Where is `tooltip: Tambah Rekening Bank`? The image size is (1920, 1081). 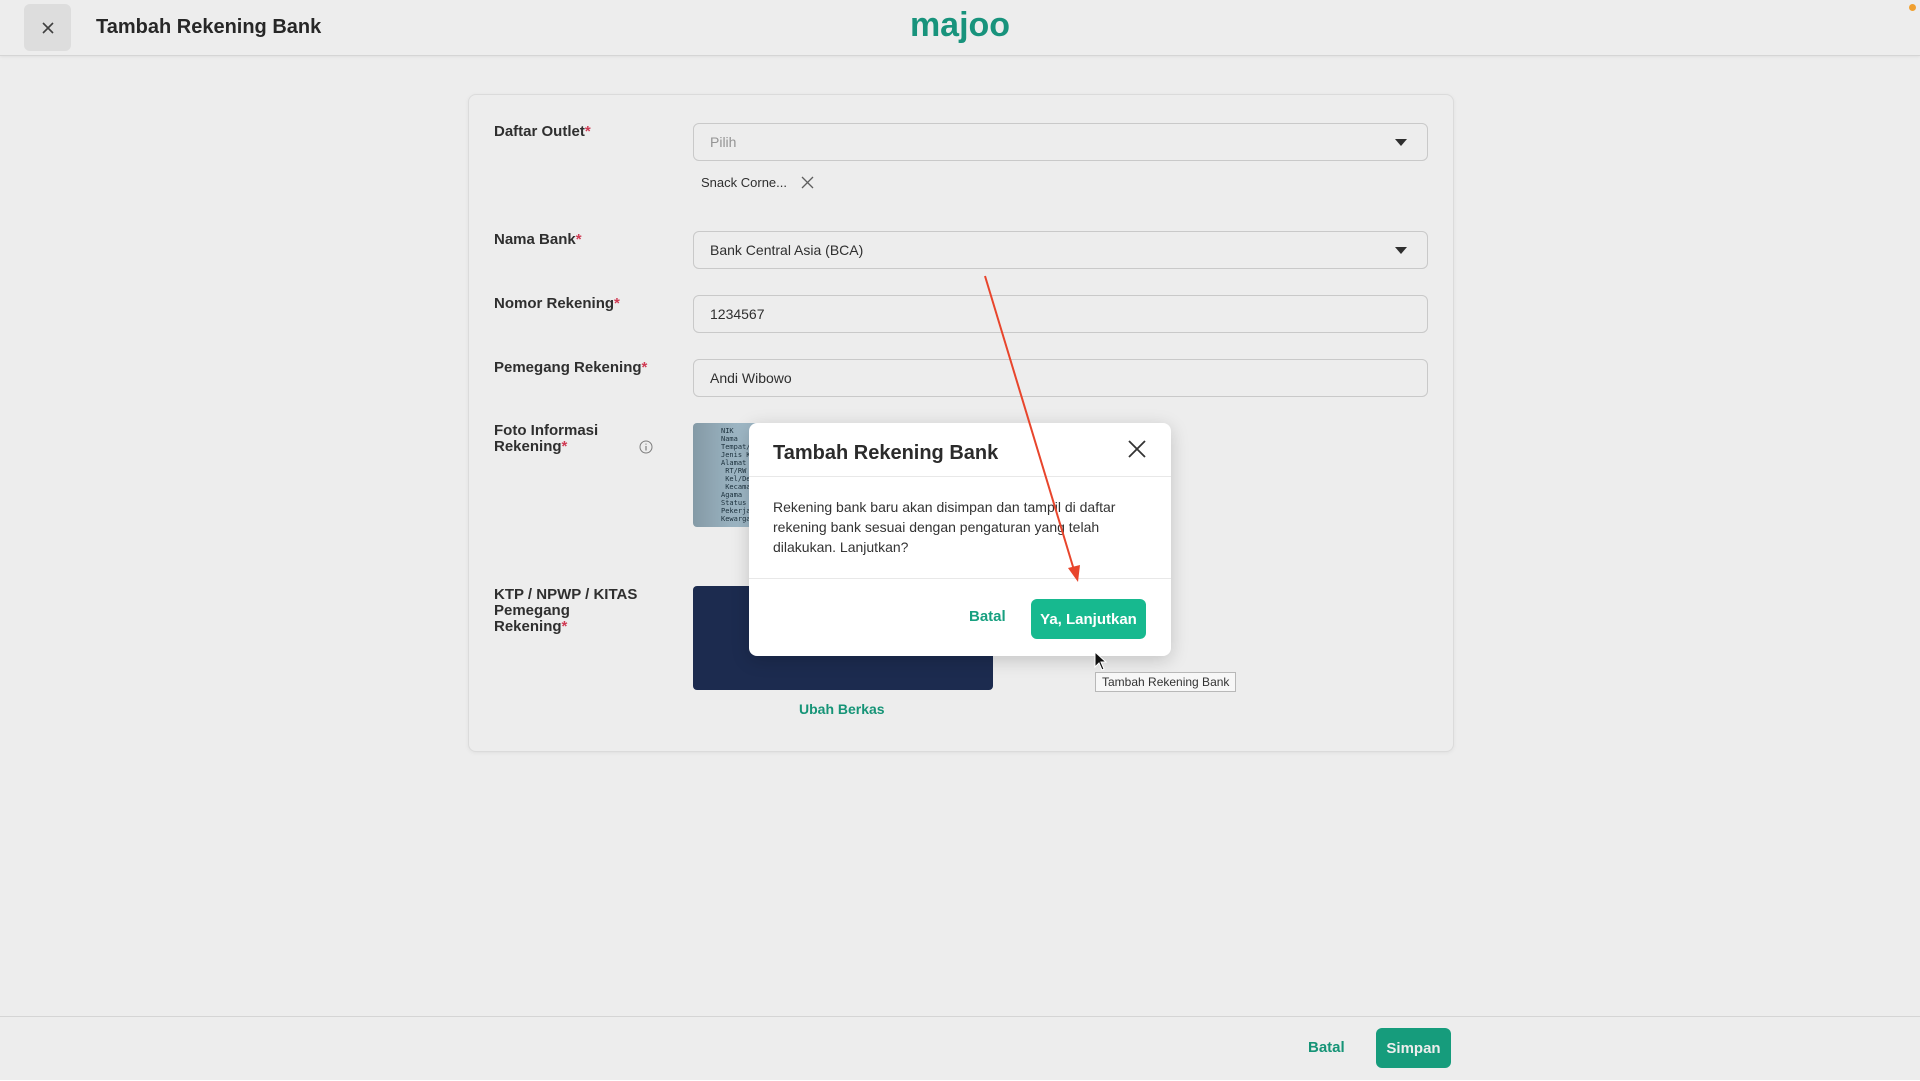
tooltip: Tambah Rekening Bank is located at coordinates (1166, 682).